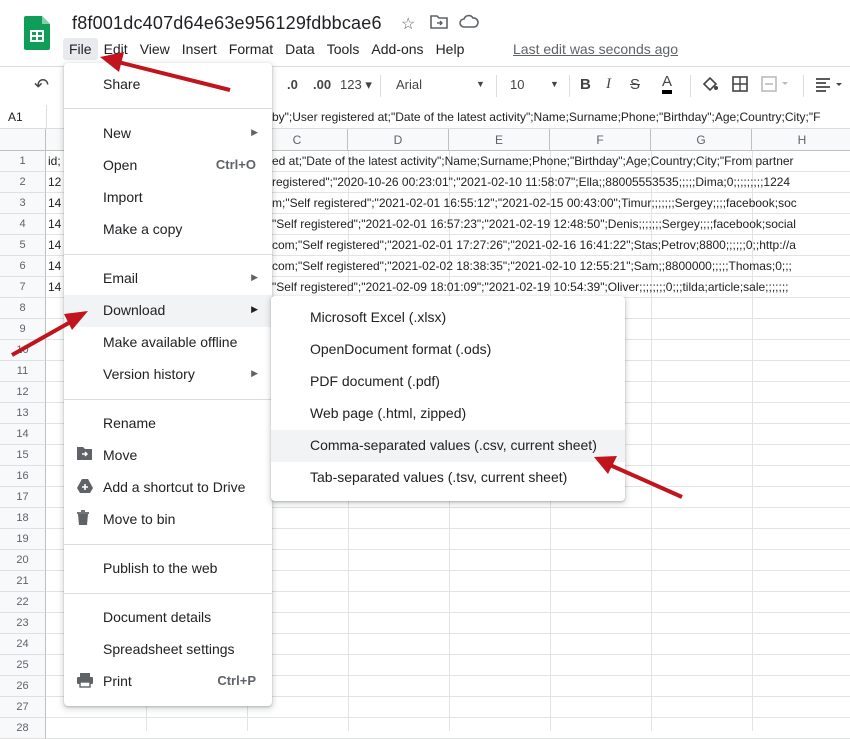 The width and height of the screenshot is (850, 739). Describe the element at coordinates (23, 308) in the screenshot. I see `row-header: 8` at that location.